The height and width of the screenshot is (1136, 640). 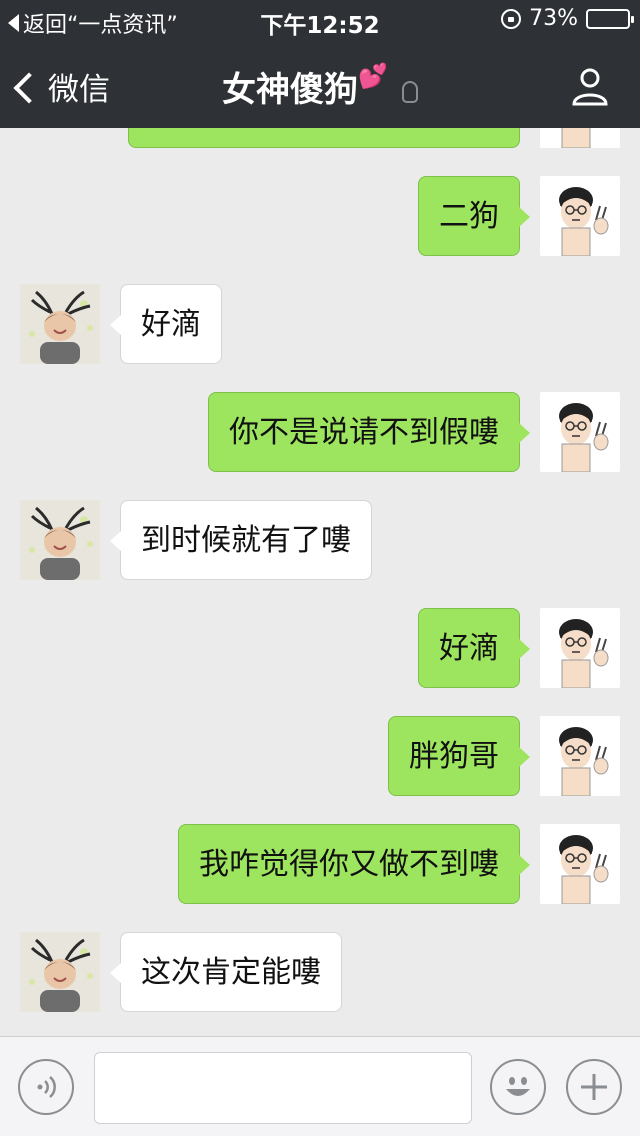 I want to click on battery-percent: 73%, so click(x=553, y=18).